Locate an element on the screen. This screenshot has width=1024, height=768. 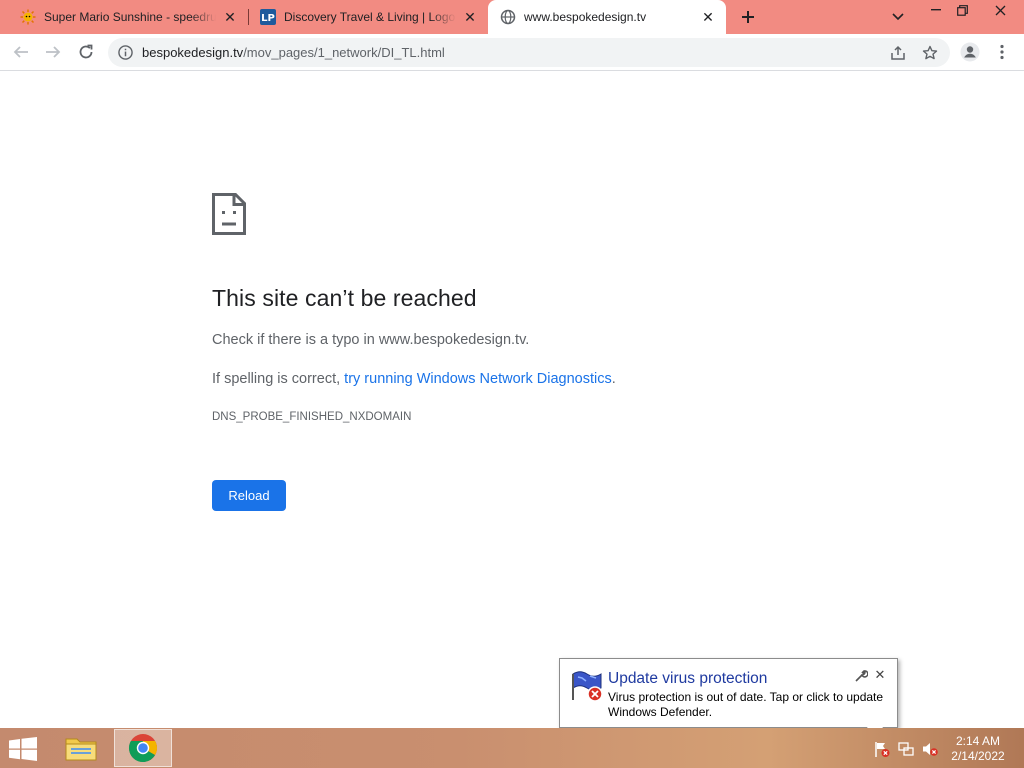
clock-time: 2:14 AM is located at coordinates (978, 741).